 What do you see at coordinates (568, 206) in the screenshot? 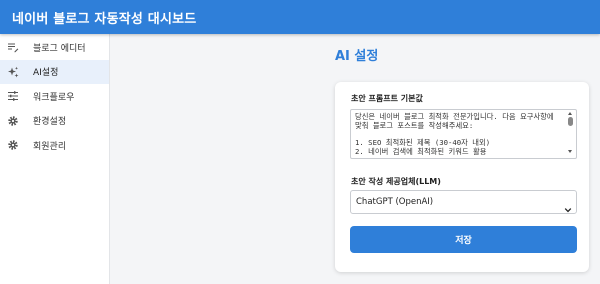
I see `chevron-down-icon` at bounding box center [568, 206].